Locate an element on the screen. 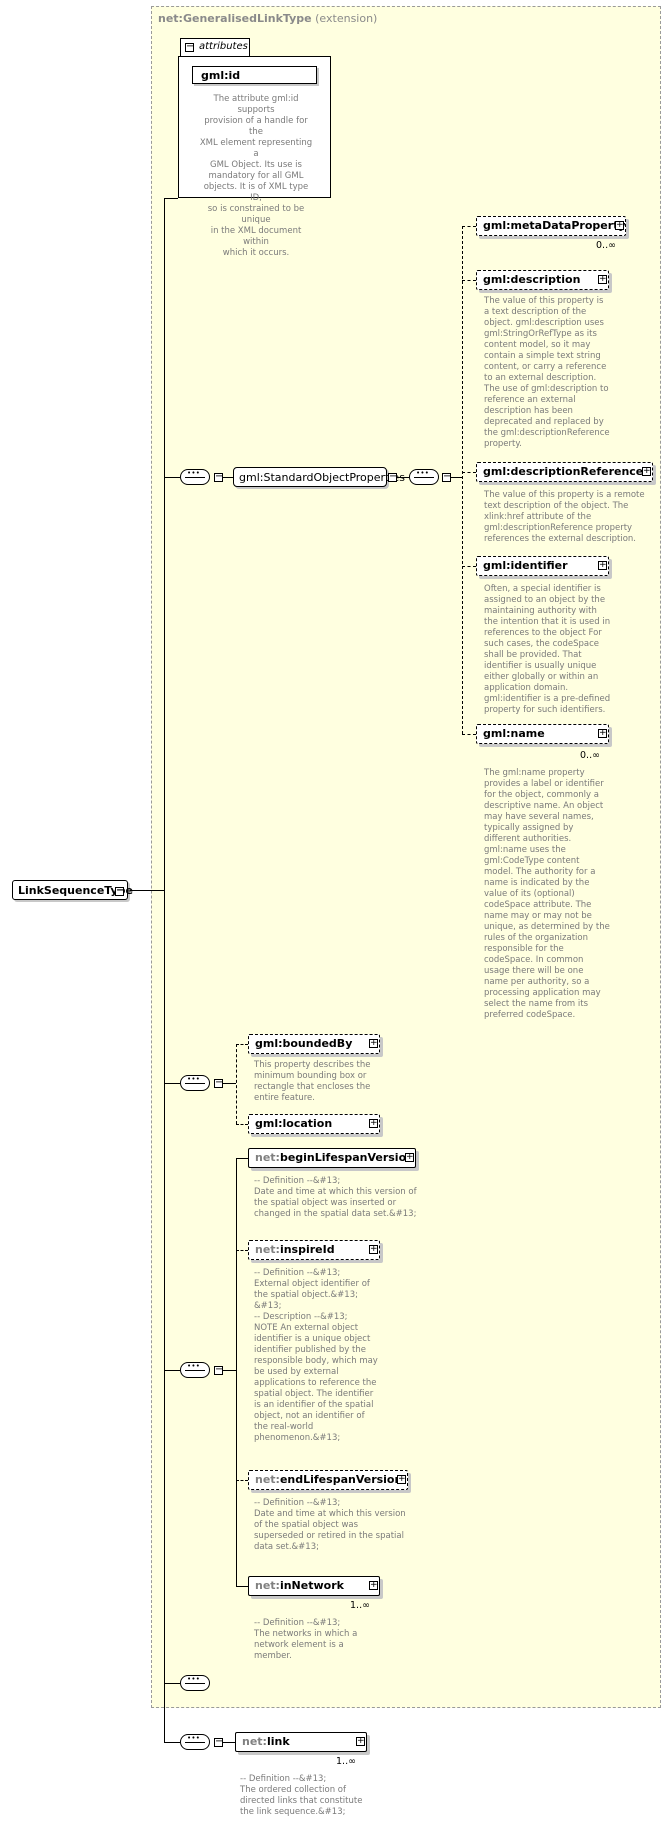  description-reference-element: gml:descriptionReference + is located at coordinates (564, 472).